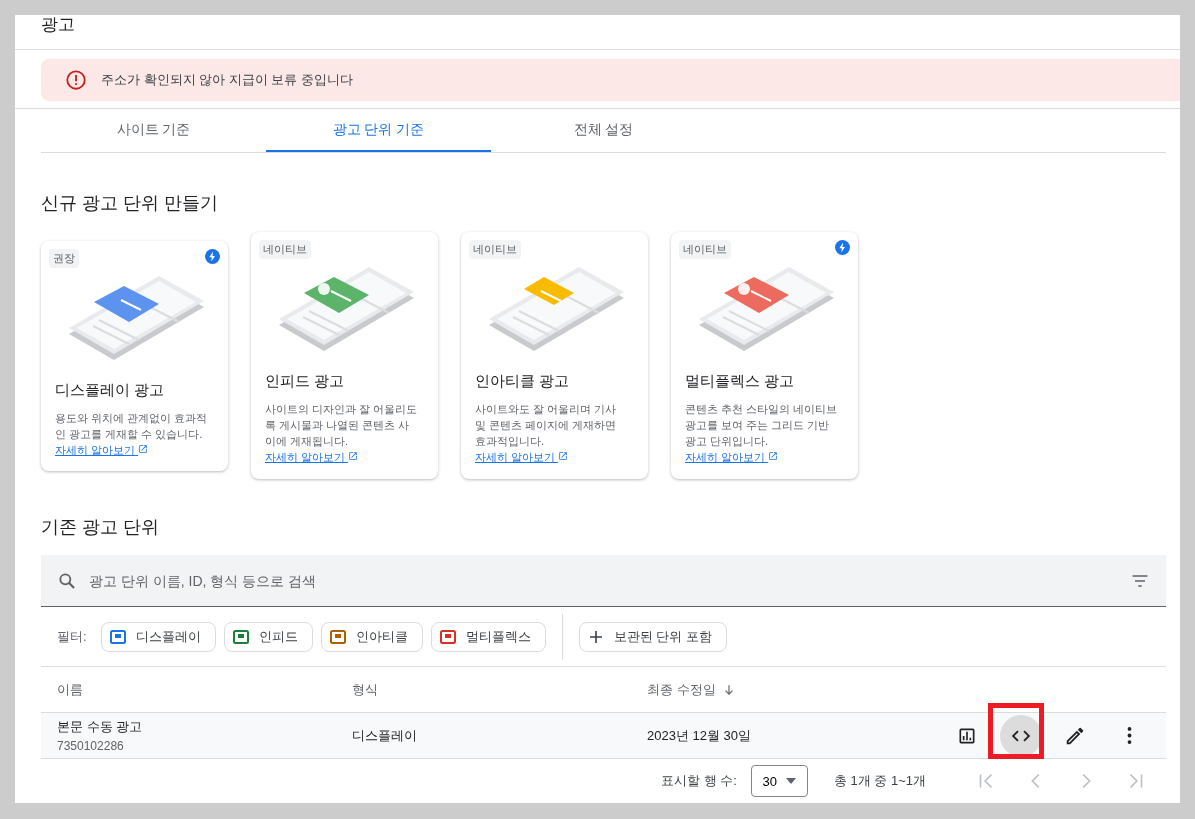 This screenshot has height=819, width=1195. What do you see at coordinates (791, 781) in the screenshot?
I see `dropdown-caret-icon` at bounding box center [791, 781].